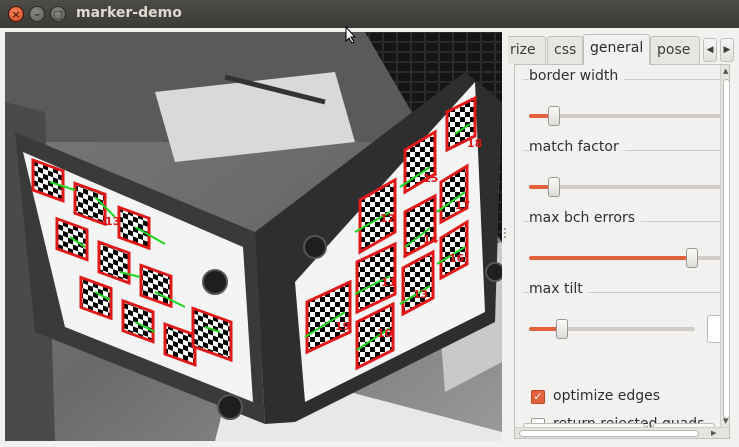 This screenshot has width=739, height=447. Describe the element at coordinates (385, 333) in the screenshot. I see `marker-label: 10` at that location.